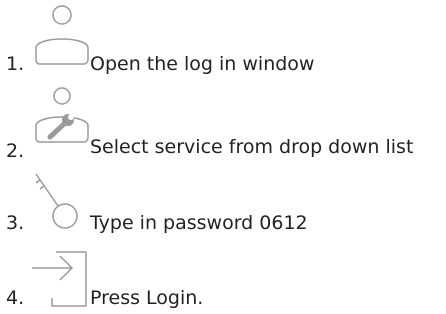 This screenshot has height=314, width=446. What do you see at coordinates (15, 298) in the screenshot?
I see `step-number: 4.` at bounding box center [15, 298].